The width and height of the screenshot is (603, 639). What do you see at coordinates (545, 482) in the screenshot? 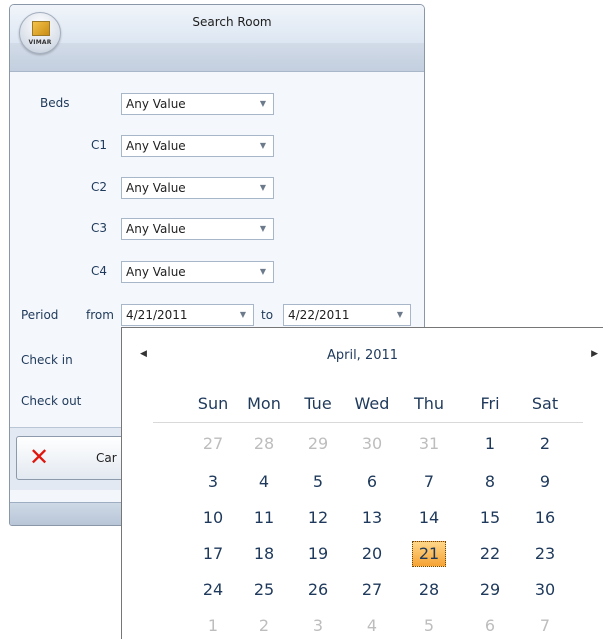
I see `calendar-day: 9` at bounding box center [545, 482].